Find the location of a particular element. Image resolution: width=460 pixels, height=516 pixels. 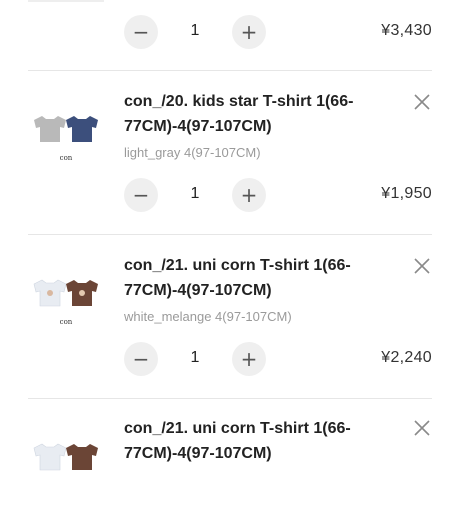

item-price: ¥2,240 is located at coordinates (406, 357).